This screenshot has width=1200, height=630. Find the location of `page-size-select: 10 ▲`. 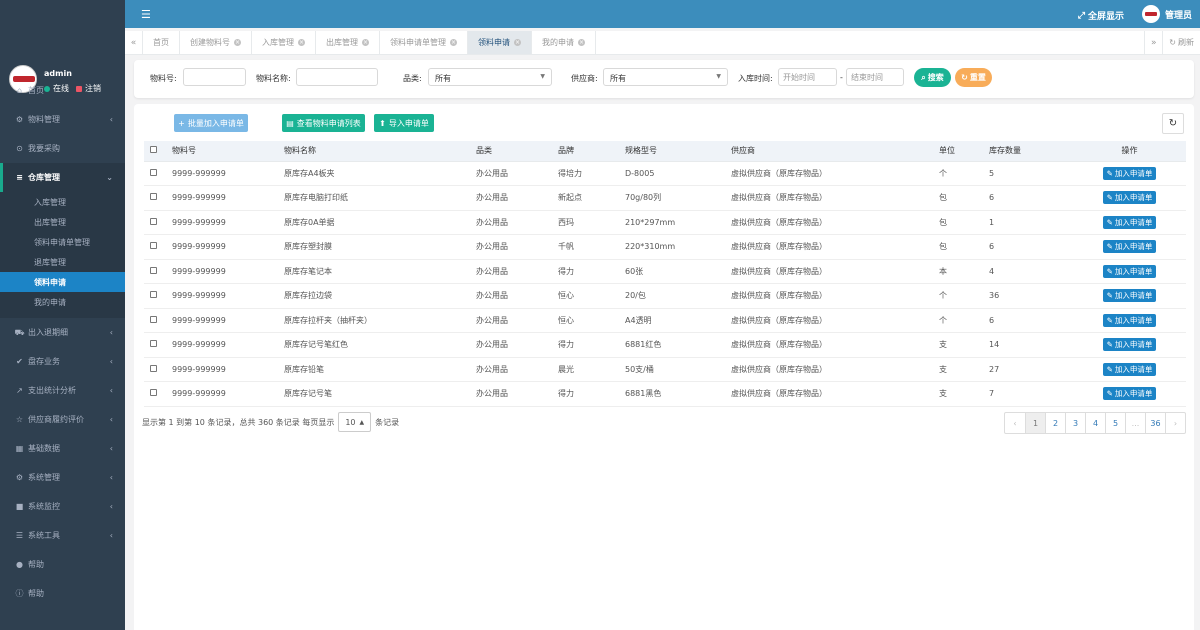

page-size-select: 10 ▲ is located at coordinates (355, 422).